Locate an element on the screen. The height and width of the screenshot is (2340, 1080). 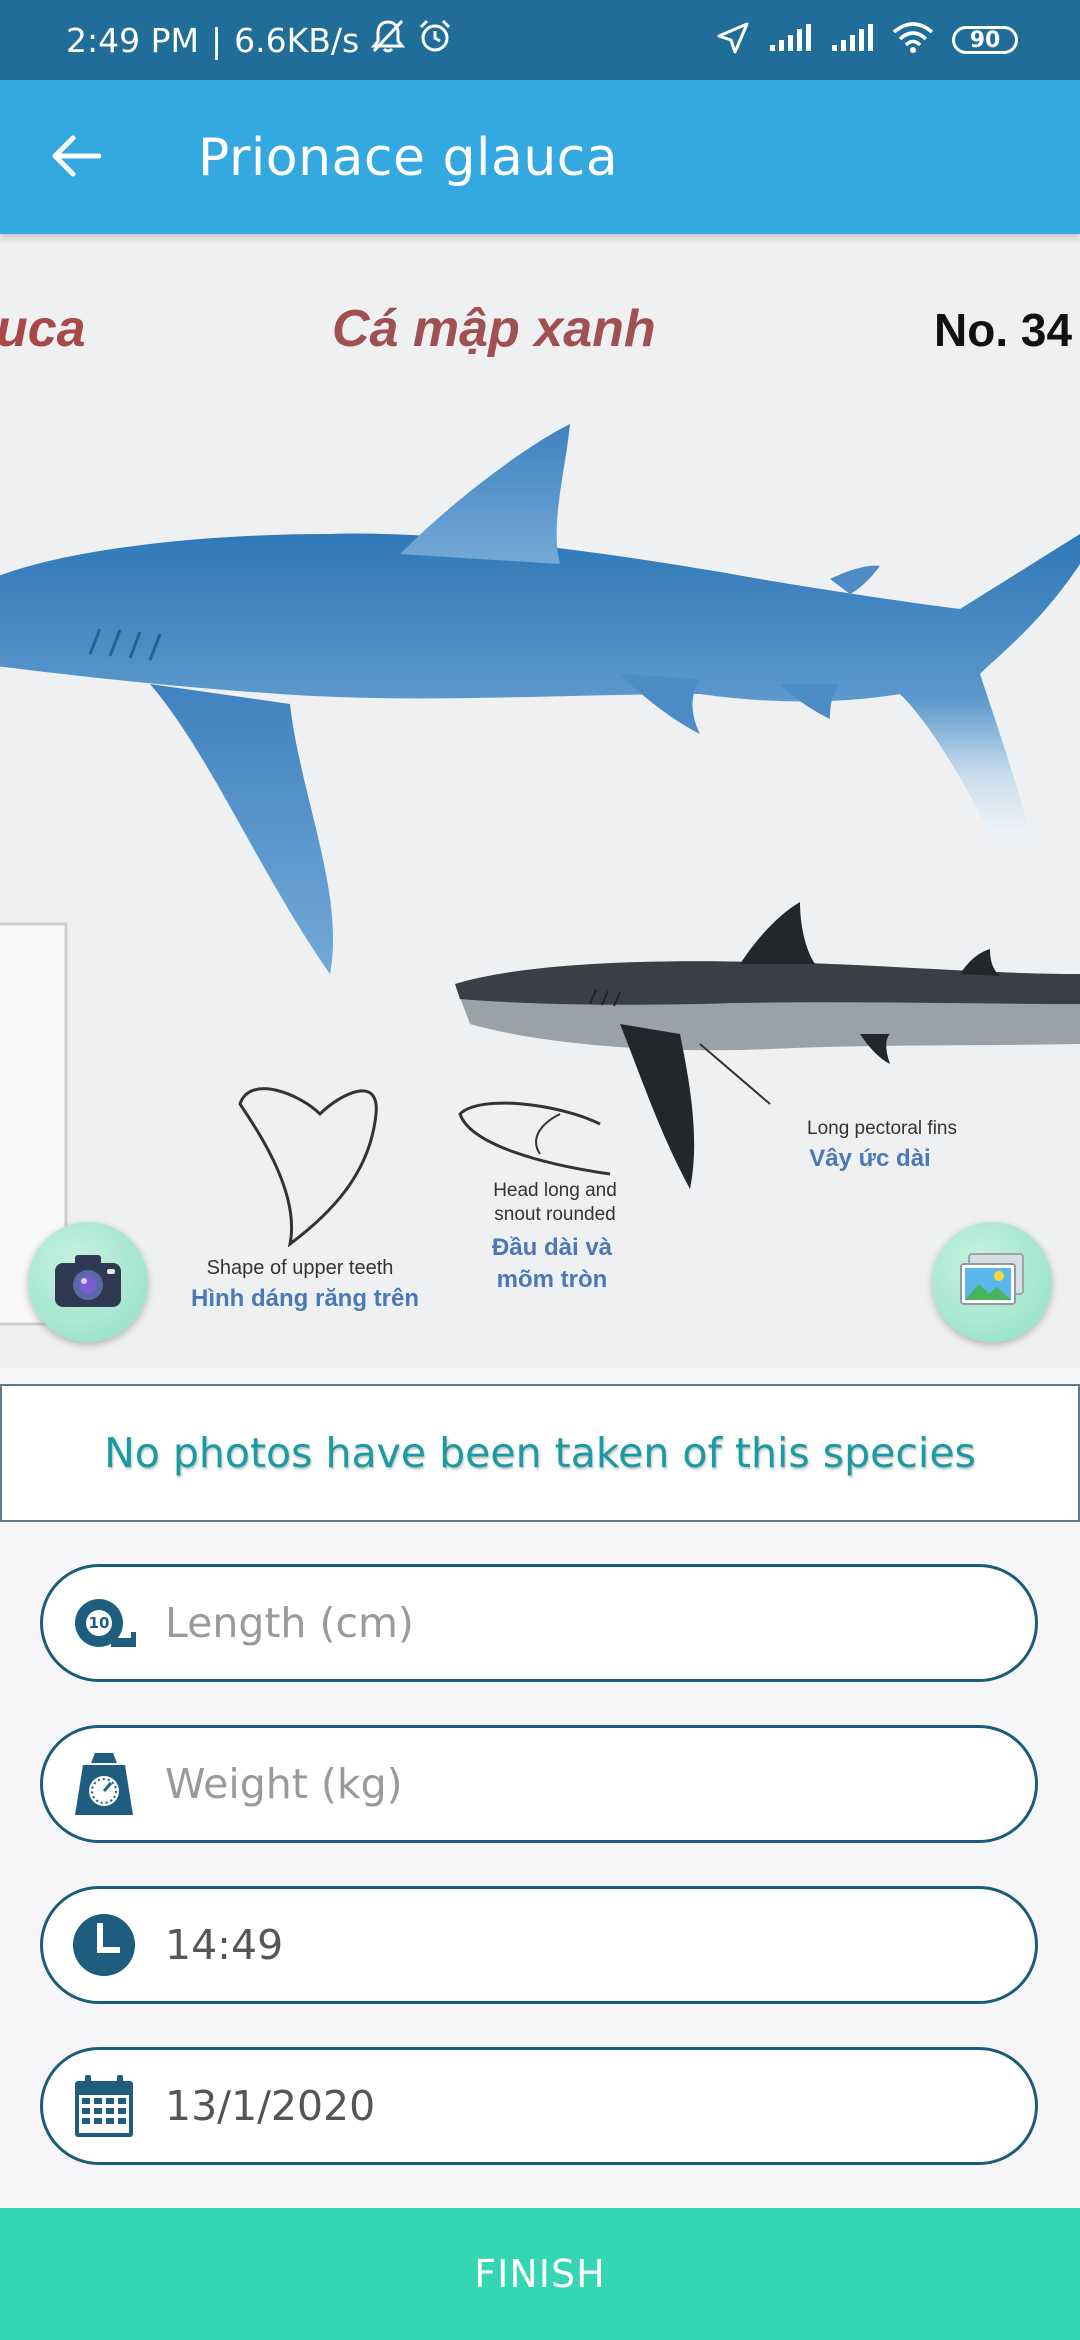
tape-measure-icon: 10 is located at coordinates (104, 1623).